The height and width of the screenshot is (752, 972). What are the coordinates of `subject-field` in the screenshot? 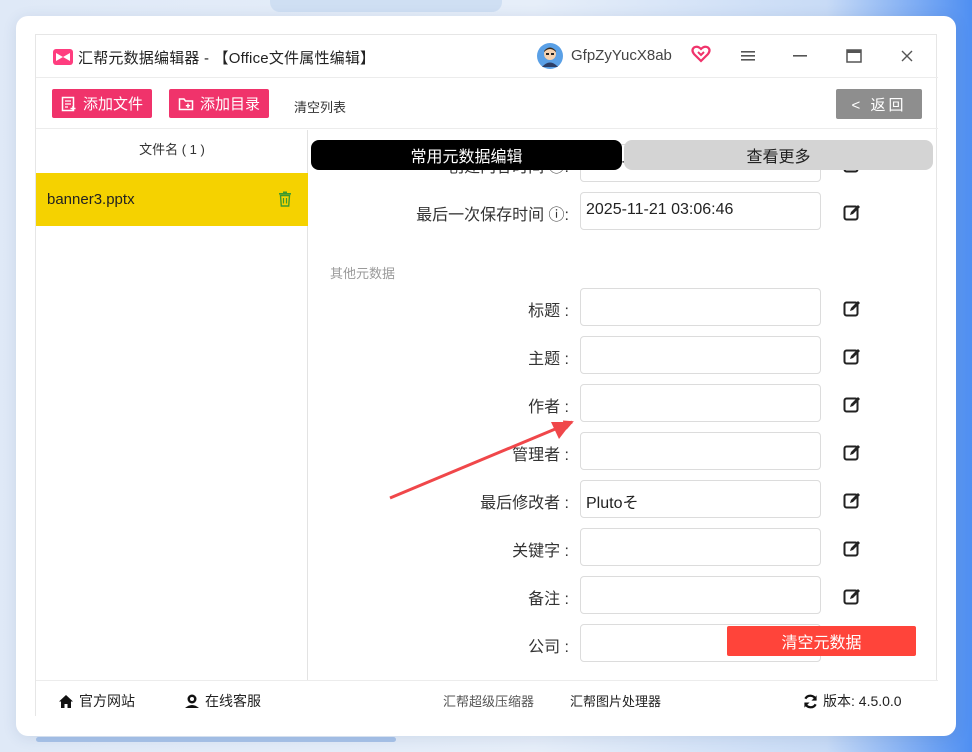 It's located at (700, 355).